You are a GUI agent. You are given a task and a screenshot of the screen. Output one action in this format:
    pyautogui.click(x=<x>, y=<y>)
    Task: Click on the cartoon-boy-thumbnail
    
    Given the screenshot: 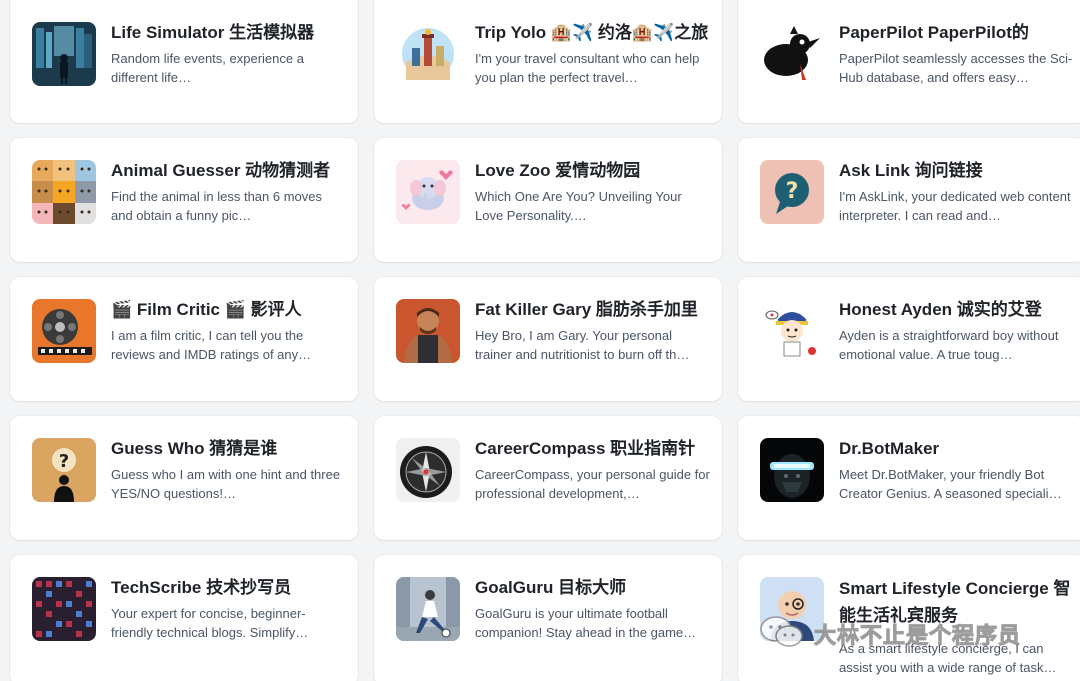 What is the action you would take?
    pyautogui.click(x=792, y=331)
    